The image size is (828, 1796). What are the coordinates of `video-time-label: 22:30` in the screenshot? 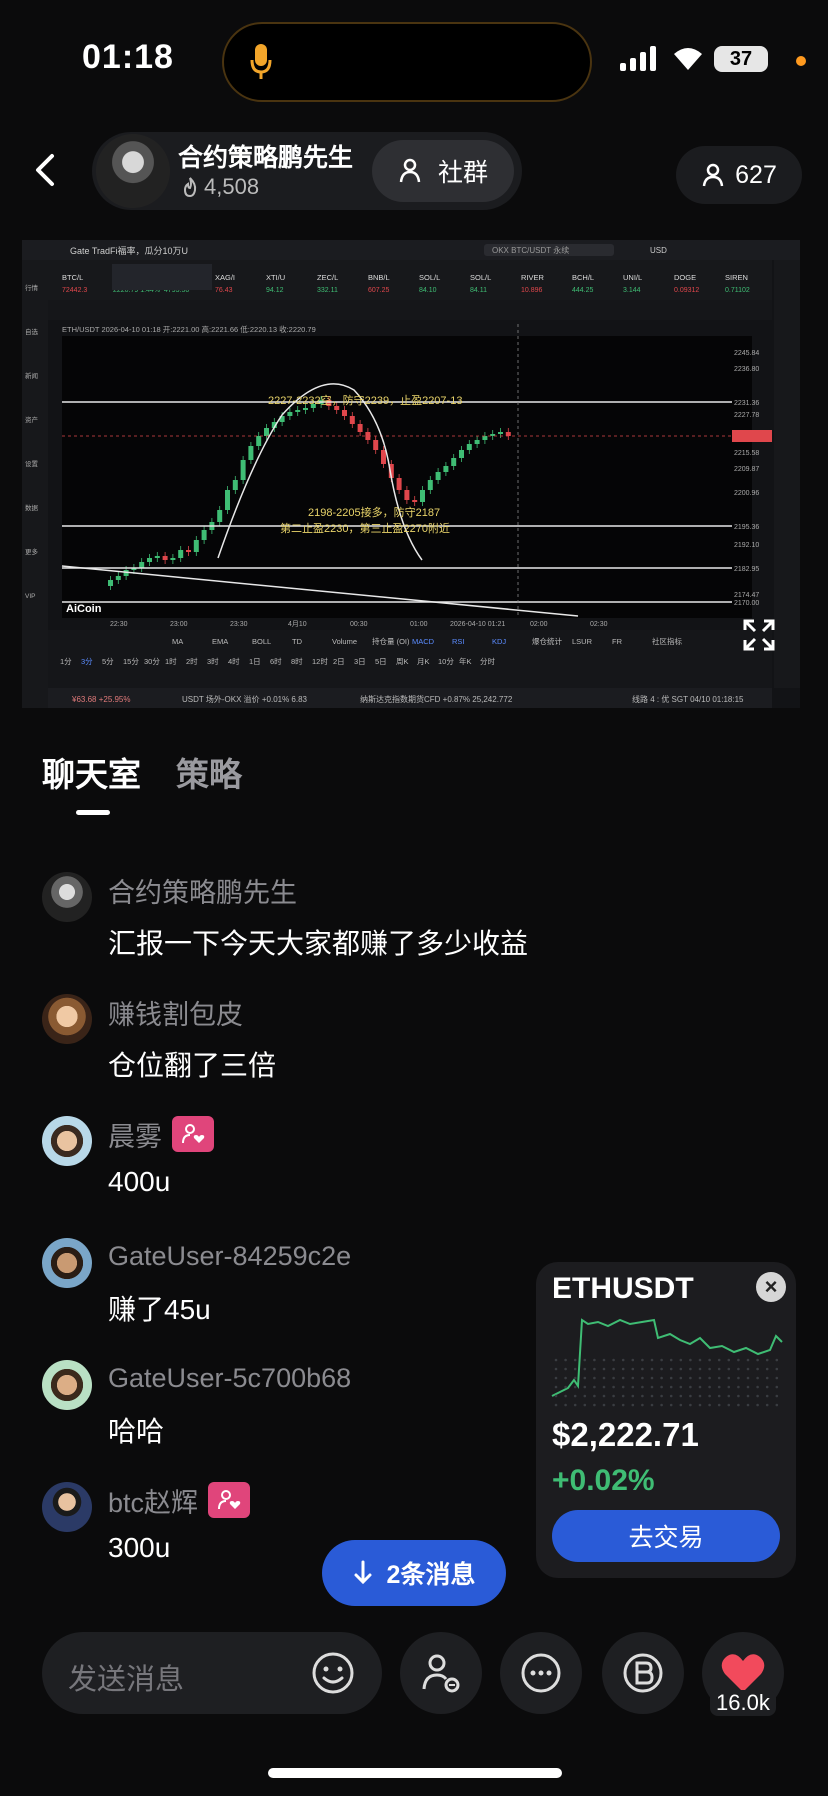 It's located at (119, 624).